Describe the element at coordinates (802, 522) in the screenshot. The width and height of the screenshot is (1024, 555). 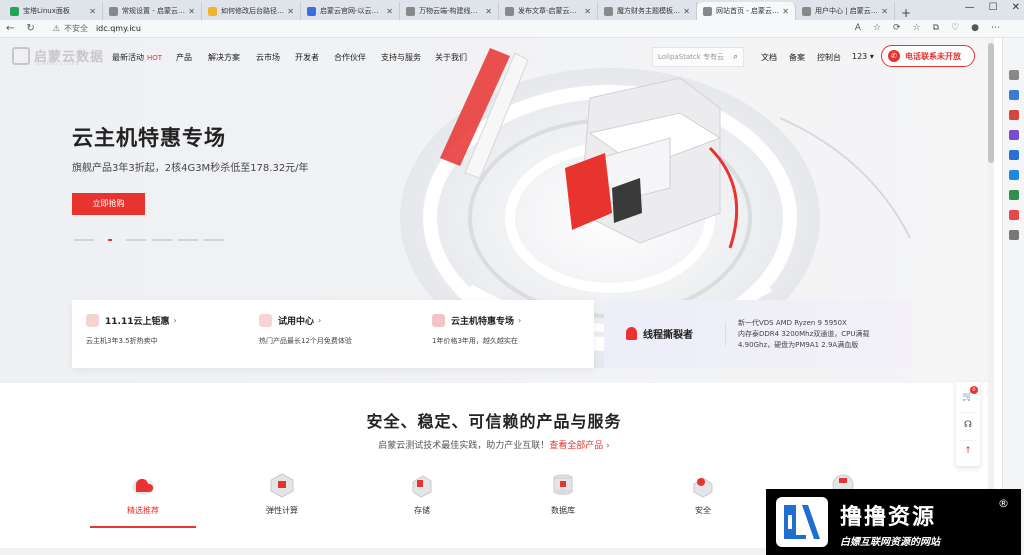
I see `watermark-logo-icon` at that location.